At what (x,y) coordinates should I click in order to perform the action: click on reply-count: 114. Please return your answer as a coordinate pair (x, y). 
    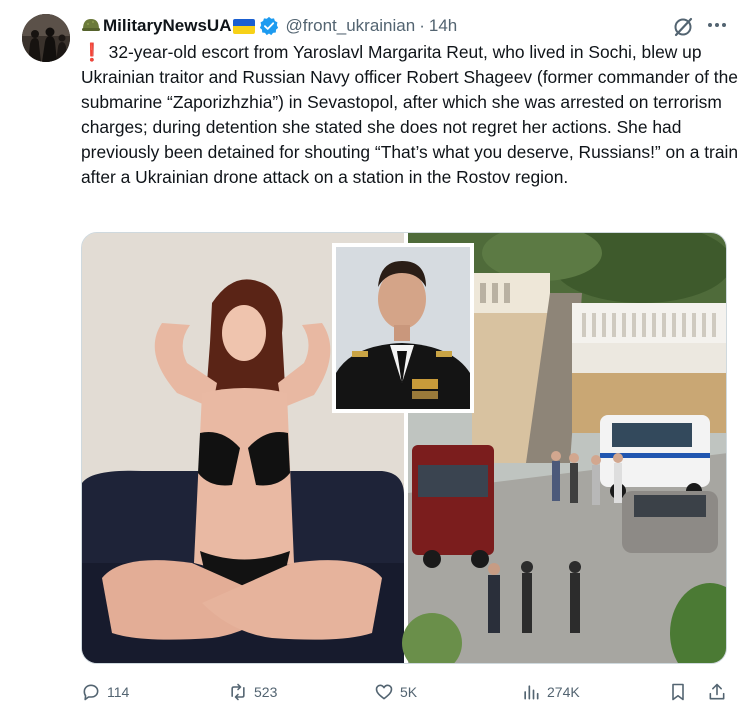
    Looking at the image, I should click on (118, 692).